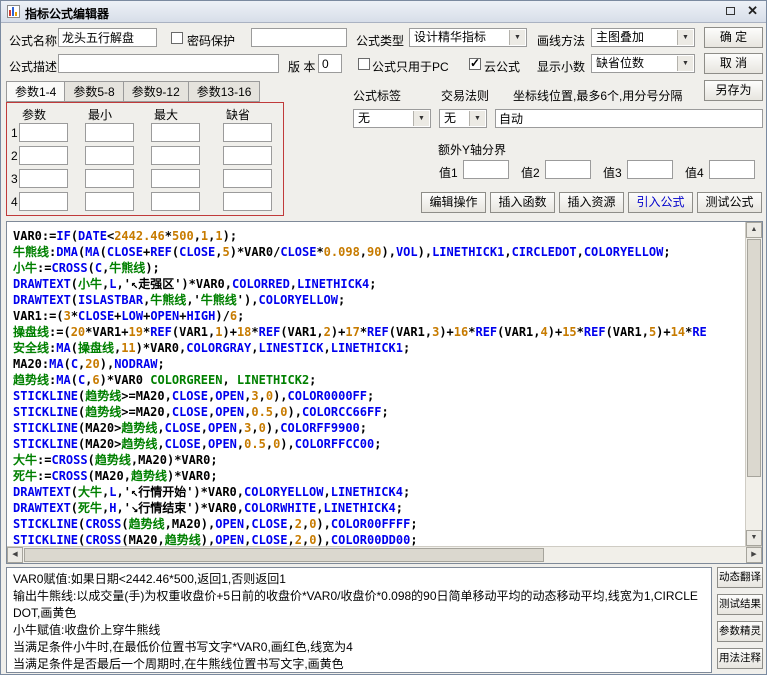 The height and width of the screenshot is (675, 767). Describe the element at coordinates (175, 178) in the screenshot. I see `param-input-r3c3` at that location.